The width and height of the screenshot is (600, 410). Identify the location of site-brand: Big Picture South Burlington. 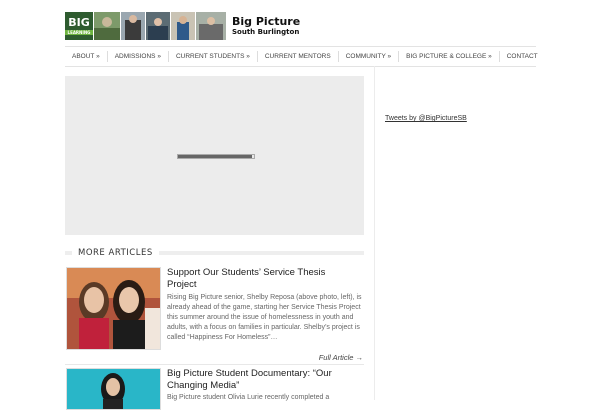
(266, 26).